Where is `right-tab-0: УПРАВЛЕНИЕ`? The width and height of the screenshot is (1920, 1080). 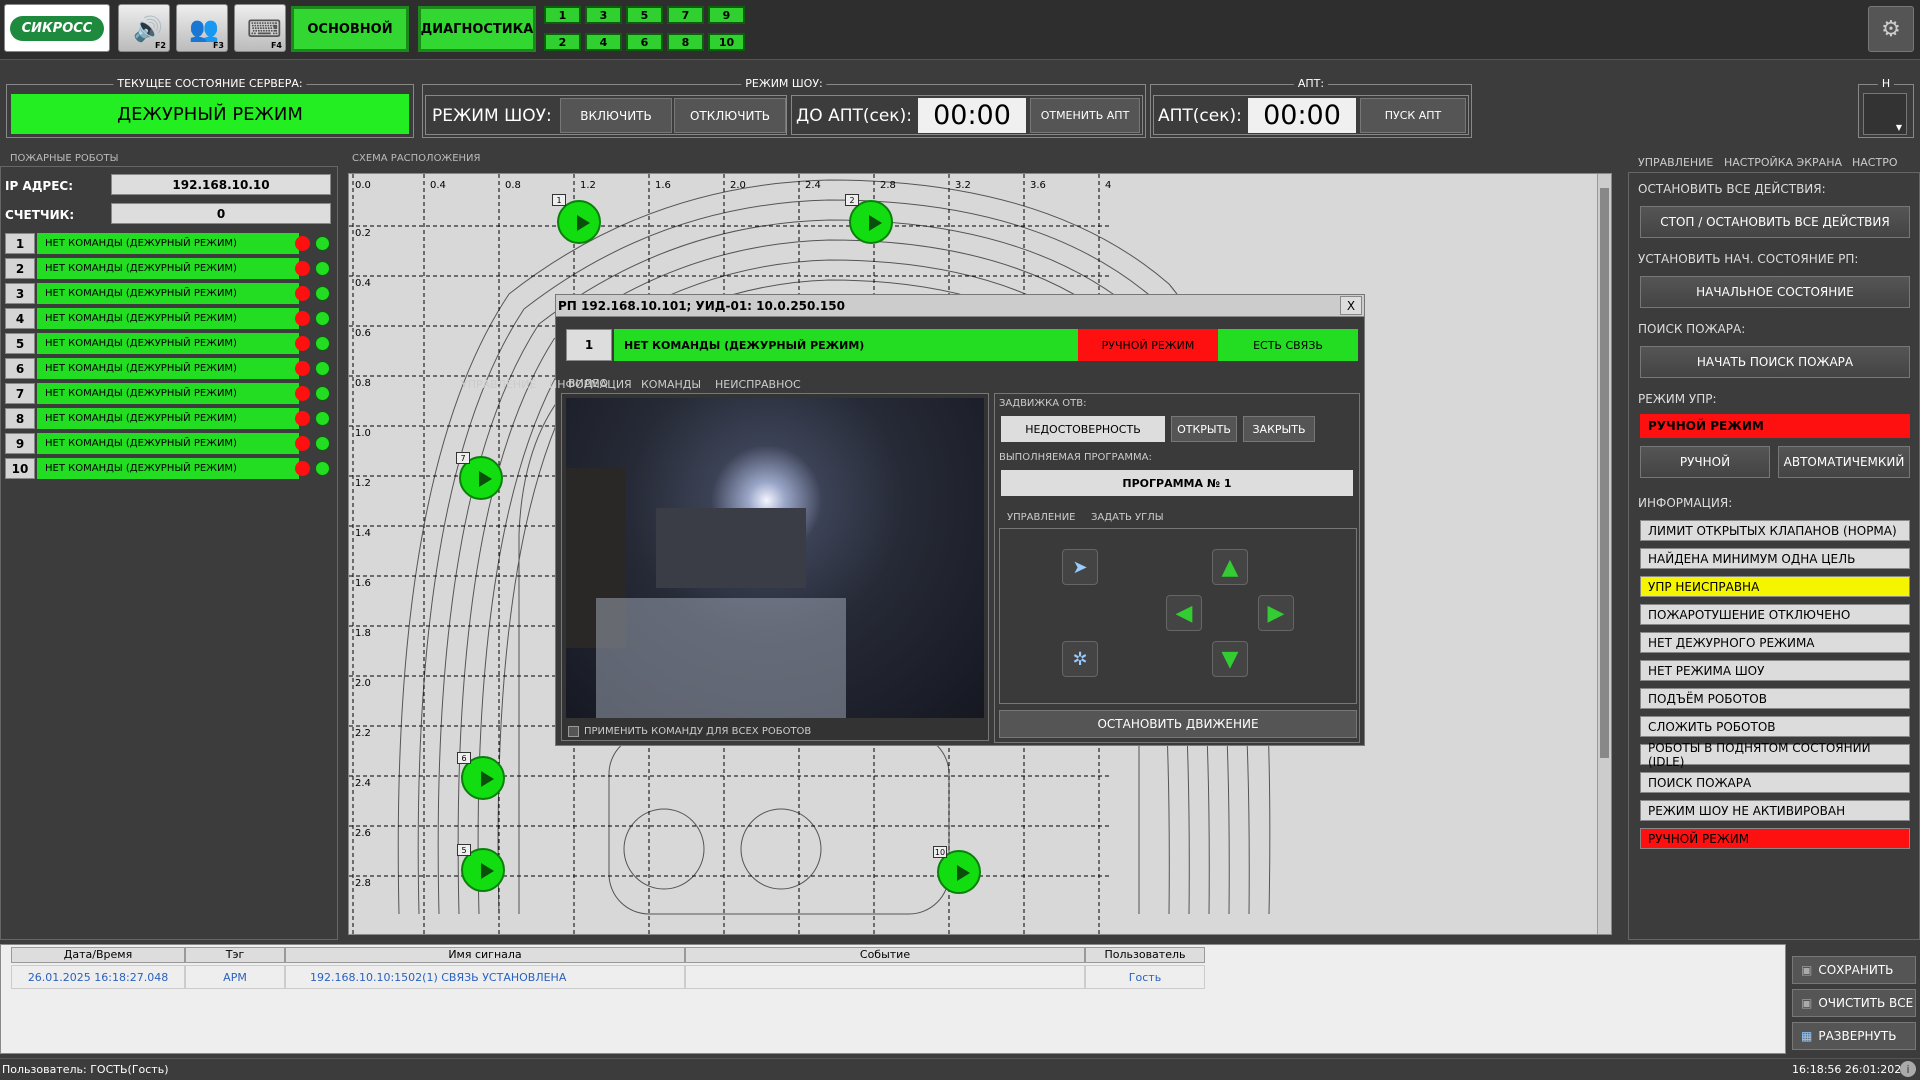
right-tab-0: УПРАВЛЕНИЕ is located at coordinates (1675, 162).